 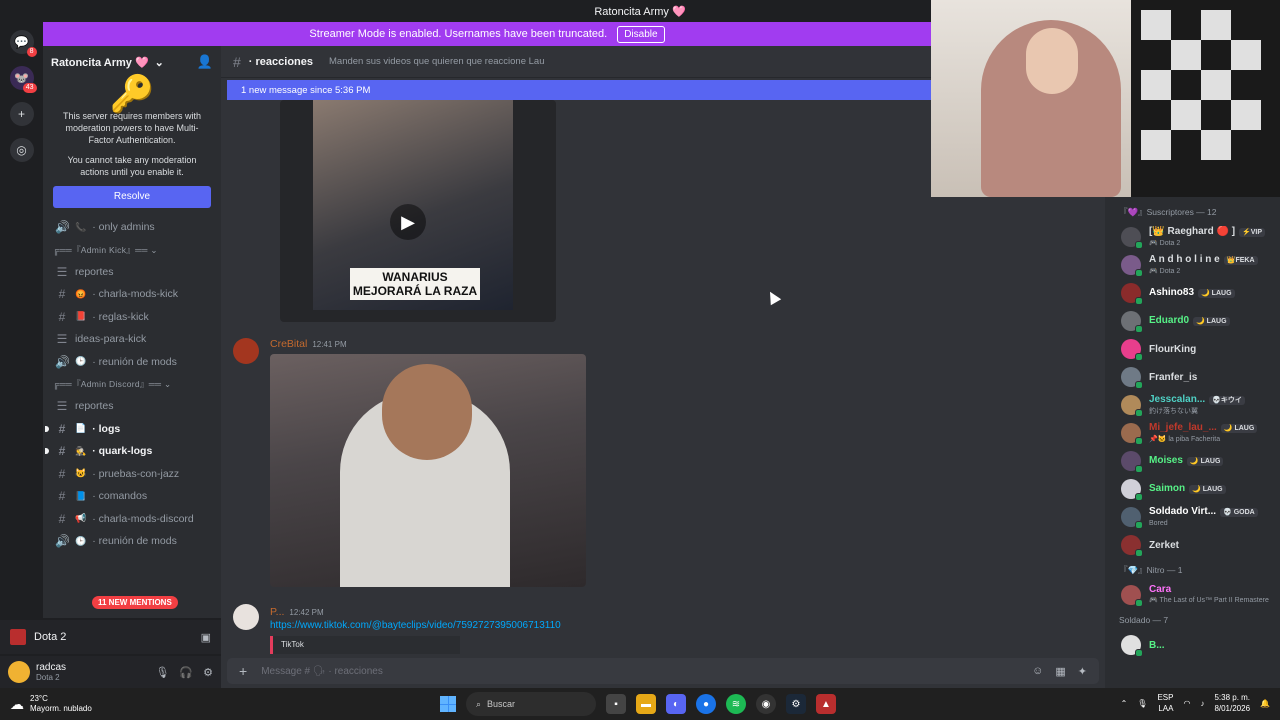 What do you see at coordinates (579, 90) in the screenshot?
I see `new-messages-bar: 1 new message since 5:36 PM` at bounding box center [579, 90].